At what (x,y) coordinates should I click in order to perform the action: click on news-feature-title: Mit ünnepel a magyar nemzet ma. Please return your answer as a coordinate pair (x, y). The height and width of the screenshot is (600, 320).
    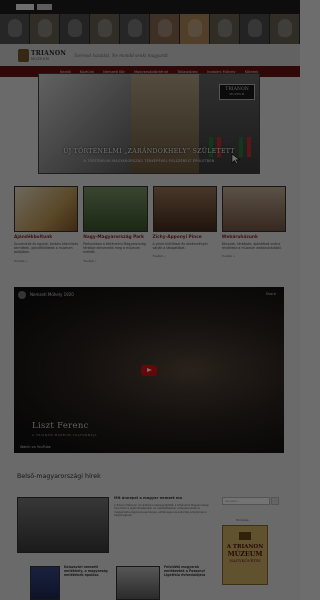
    Looking at the image, I should click on (163, 498).